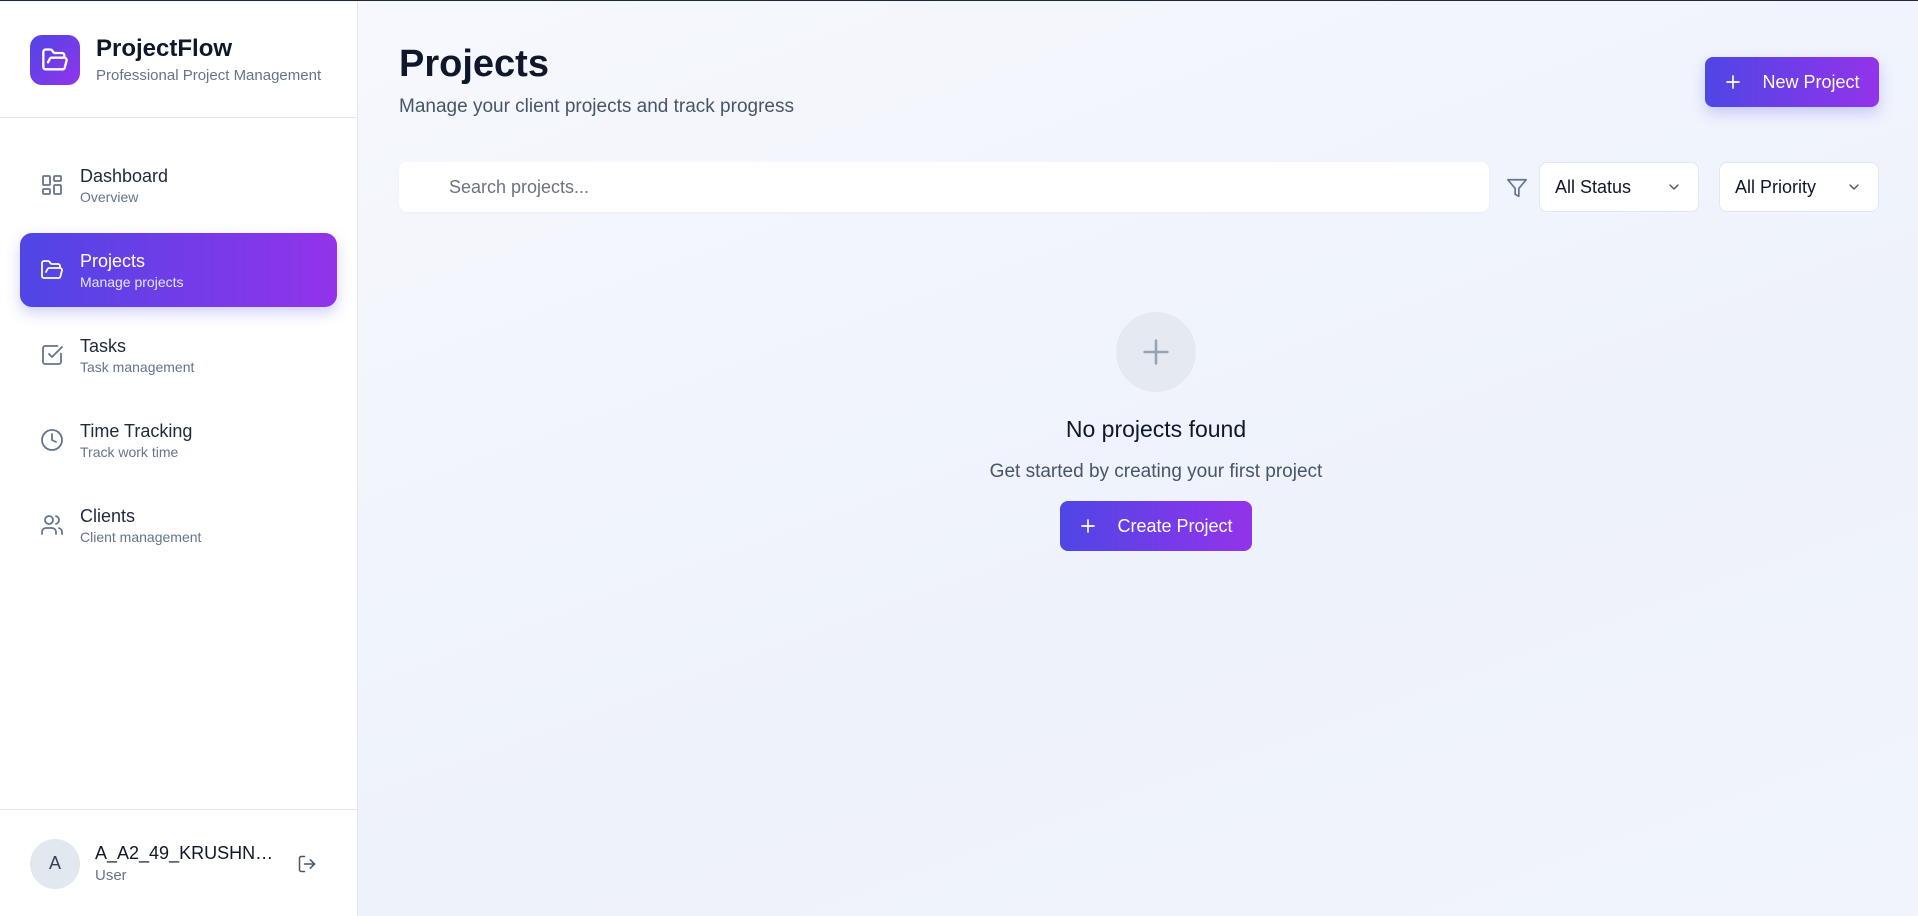 This screenshot has width=1918, height=916. What do you see at coordinates (52, 355) in the screenshot?
I see `checkbox-icon` at bounding box center [52, 355].